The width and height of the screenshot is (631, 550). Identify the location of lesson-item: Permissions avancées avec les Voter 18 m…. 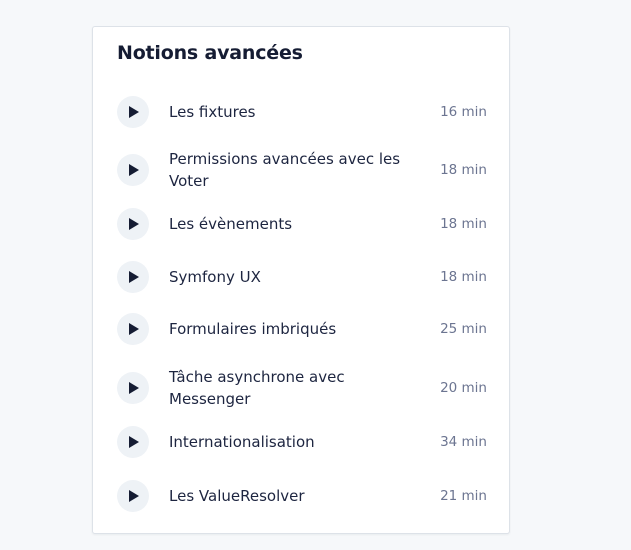
(302, 170).